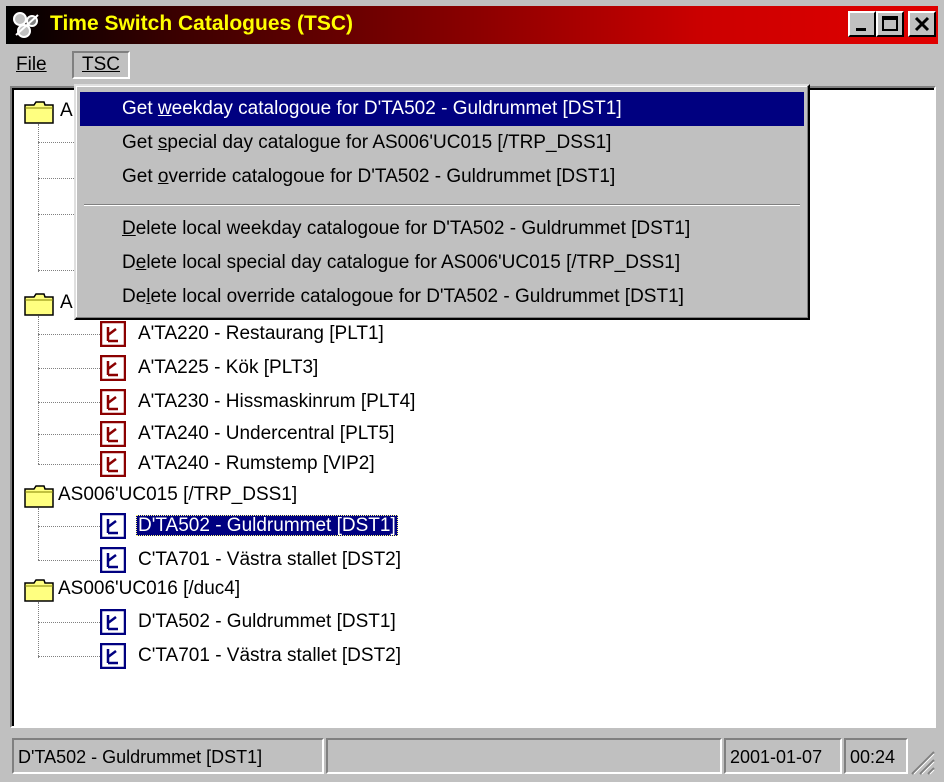 This screenshot has height=782, width=944. What do you see at coordinates (134, 296) in the screenshot?
I see `menu-item-text: De` at bounding box center [134, 296].